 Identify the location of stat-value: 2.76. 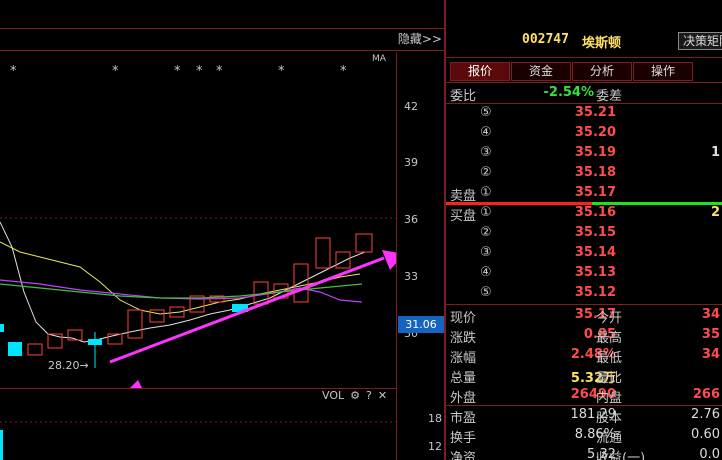
(705, 414).